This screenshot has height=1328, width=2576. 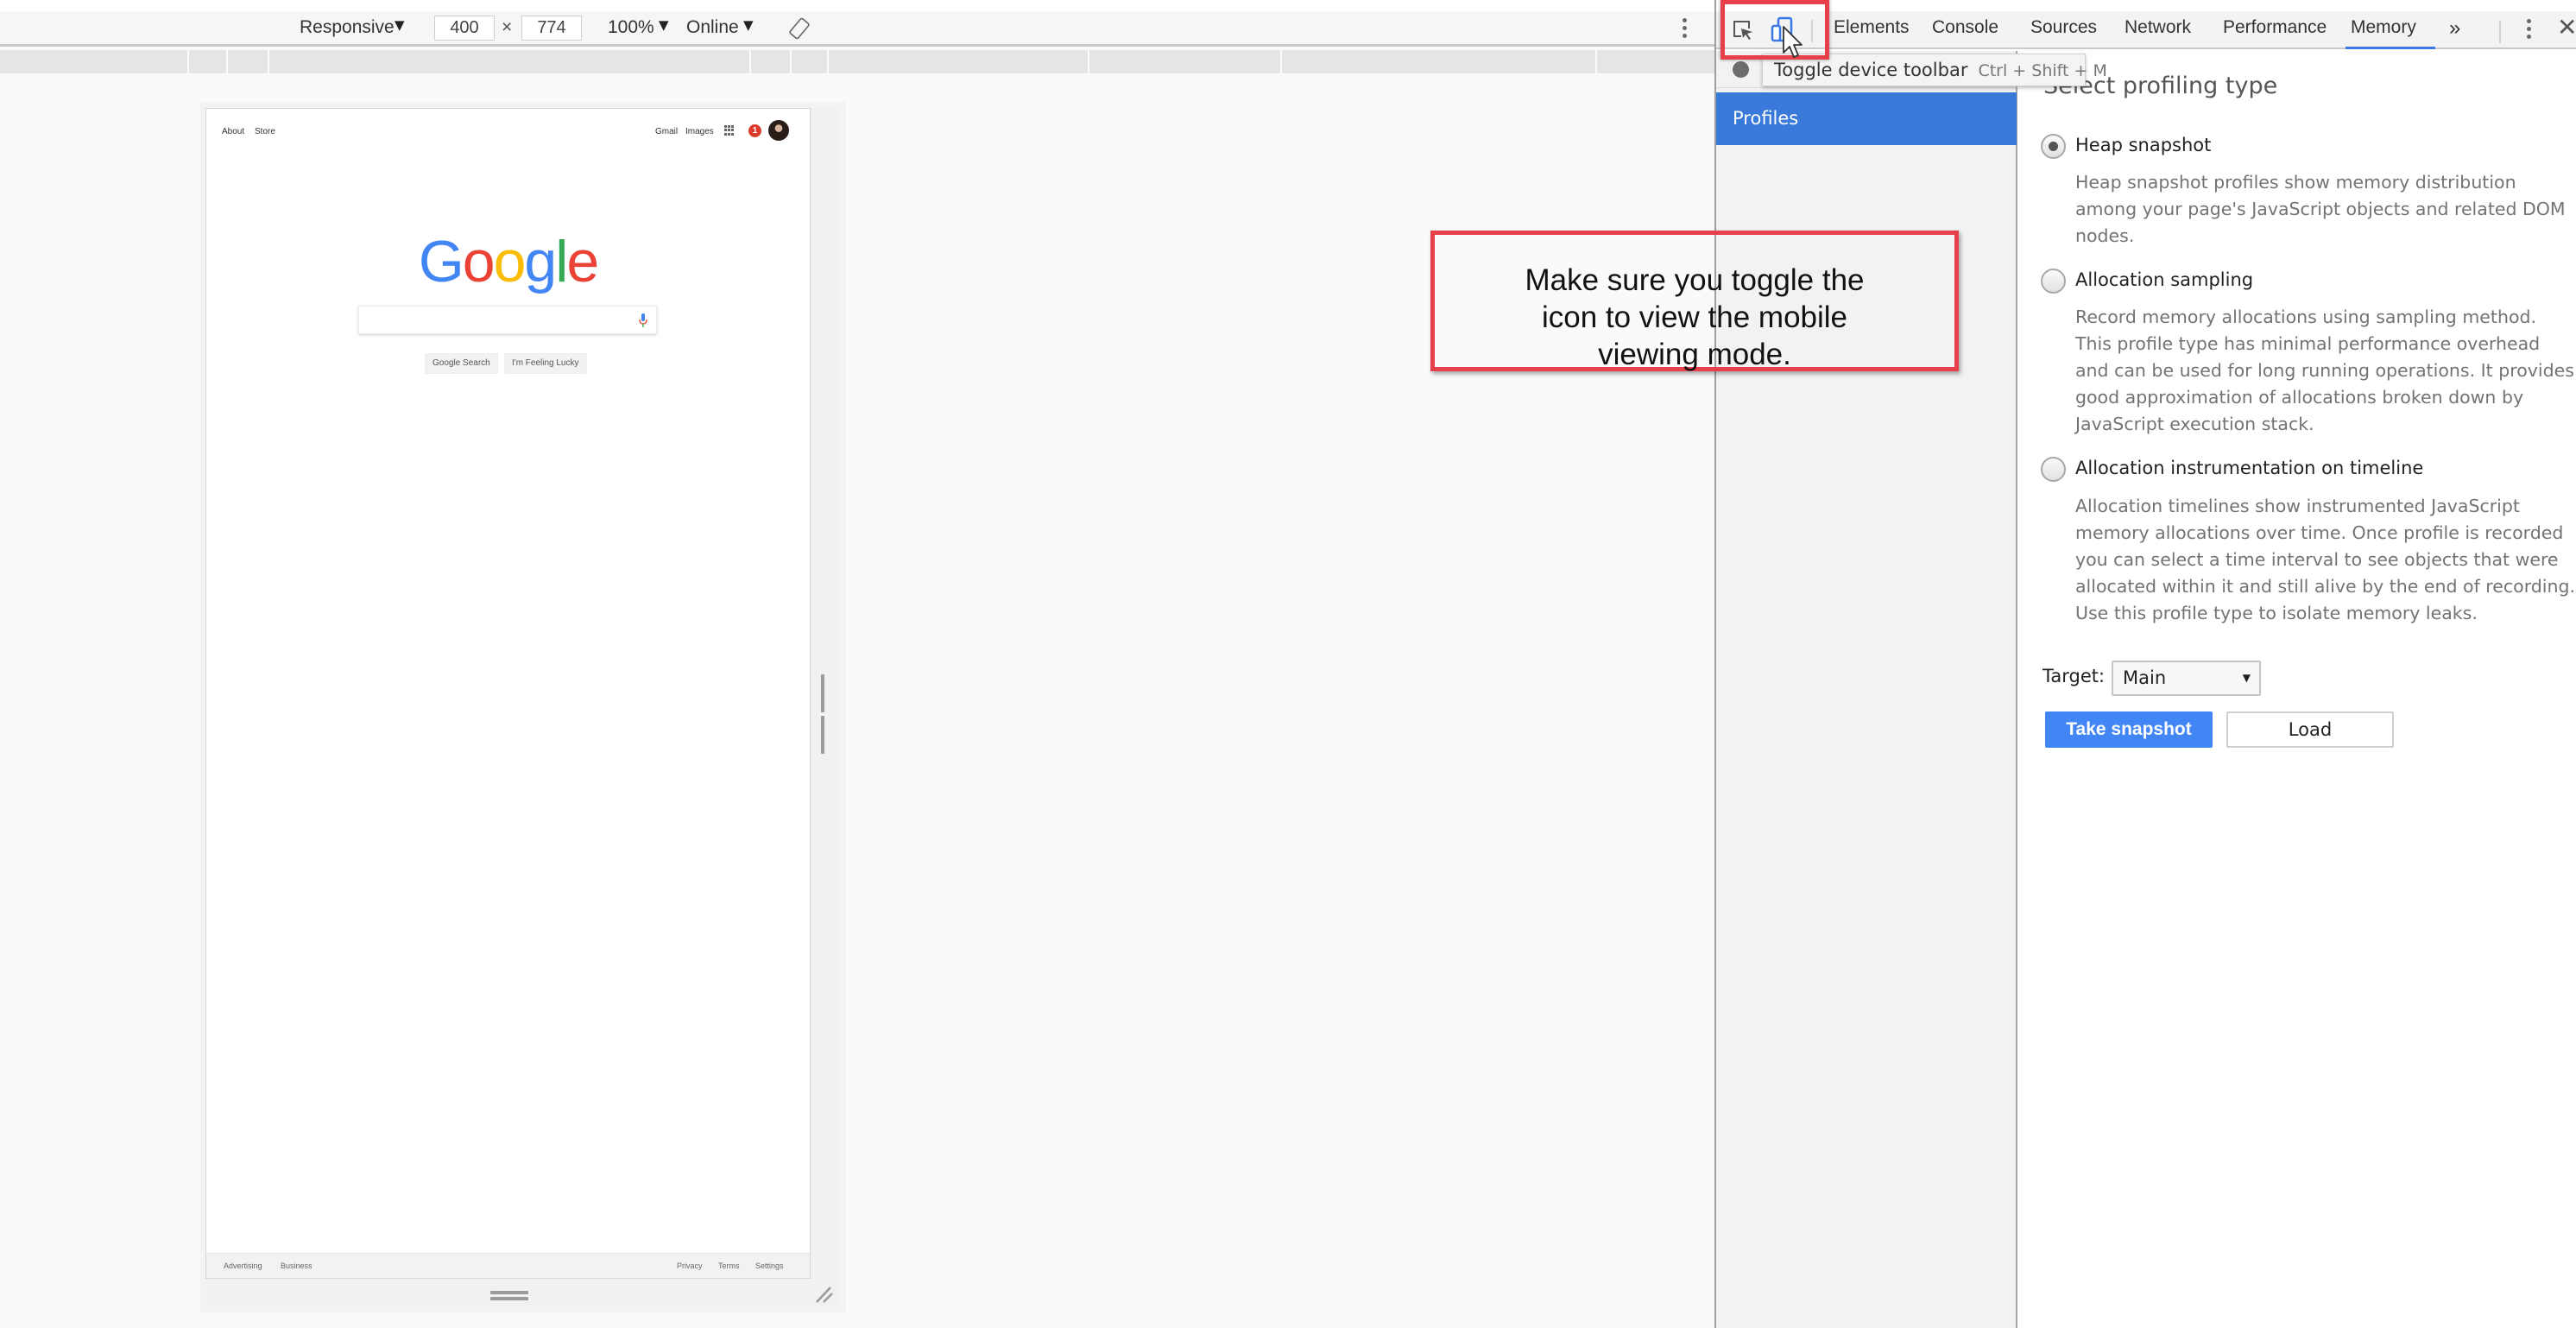 I want to click on take-snapshot-button: Take snapshot, so click(x=2129, y=729).